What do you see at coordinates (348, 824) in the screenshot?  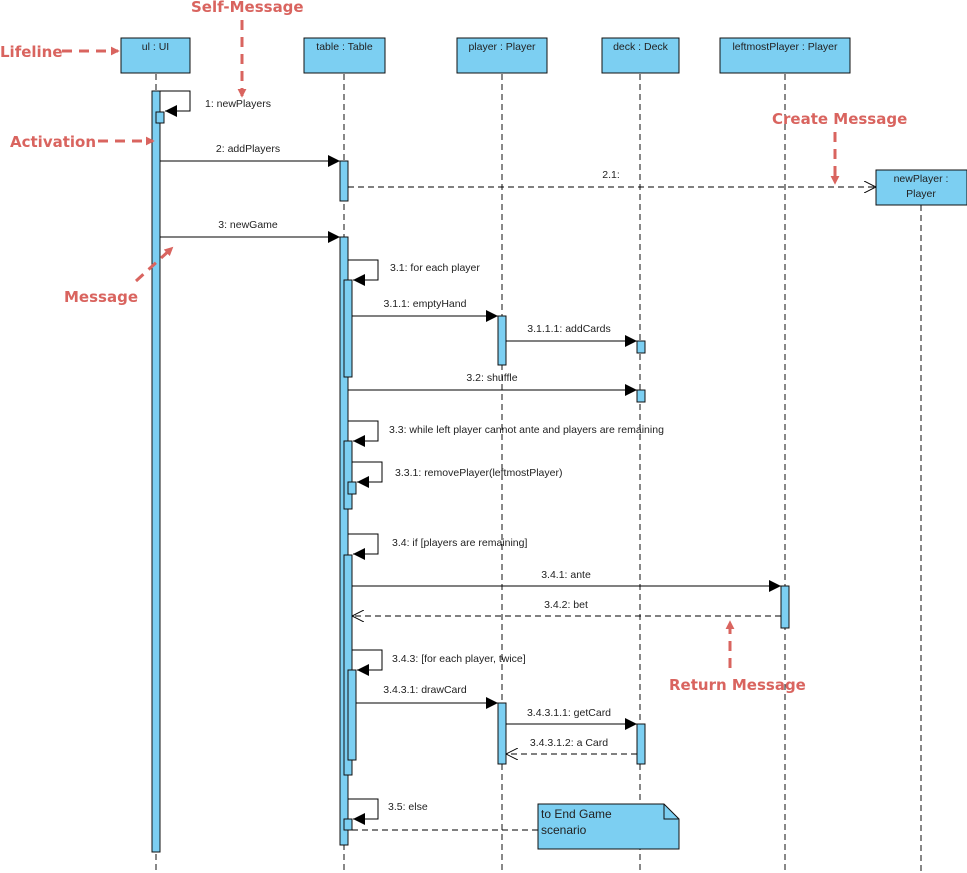 I see `activation-table-else` at bounding box center [348, 824].